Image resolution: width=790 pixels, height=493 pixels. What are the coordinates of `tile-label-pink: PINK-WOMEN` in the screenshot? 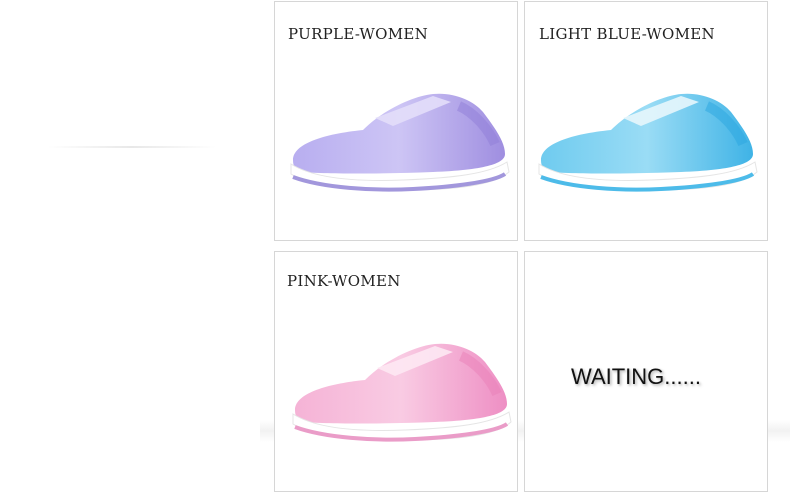 It's located at (344, 281).